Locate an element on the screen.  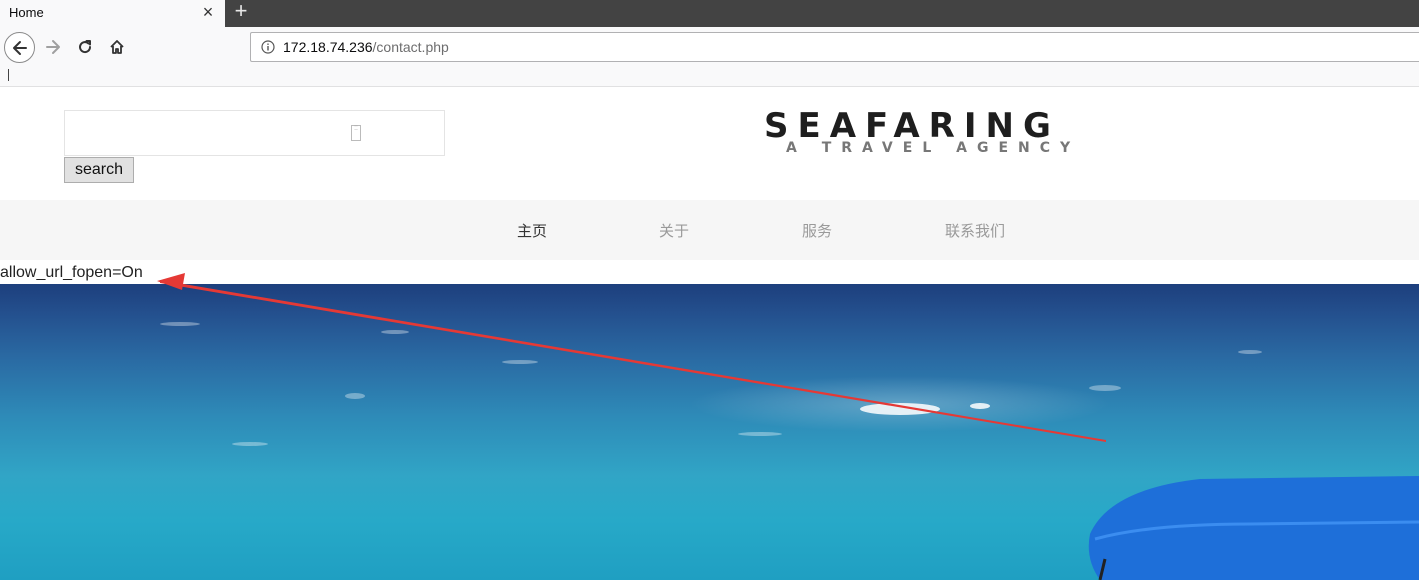
info-icon is located at coordinates (268, 47).